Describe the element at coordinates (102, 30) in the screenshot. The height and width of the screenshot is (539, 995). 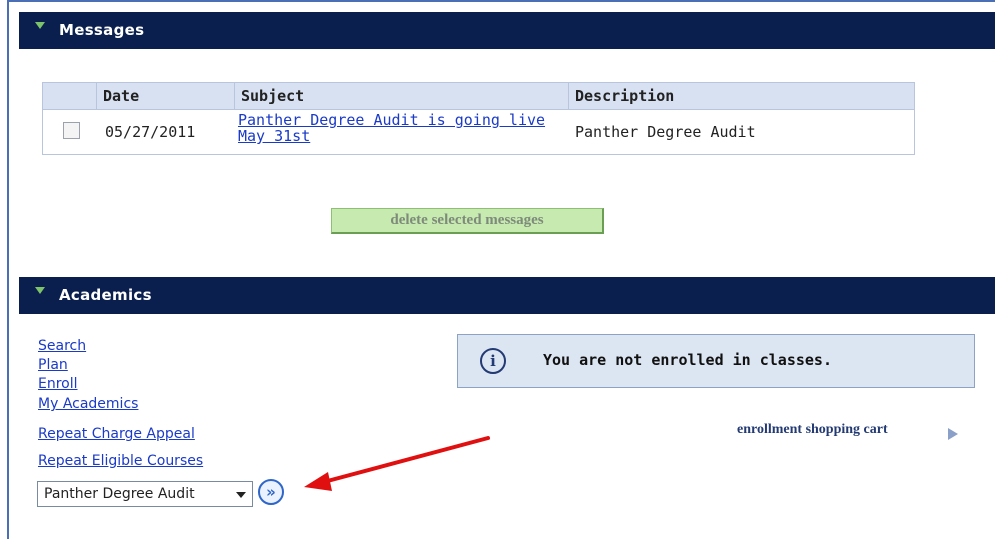
I see `messages-title: Messages` at that location.